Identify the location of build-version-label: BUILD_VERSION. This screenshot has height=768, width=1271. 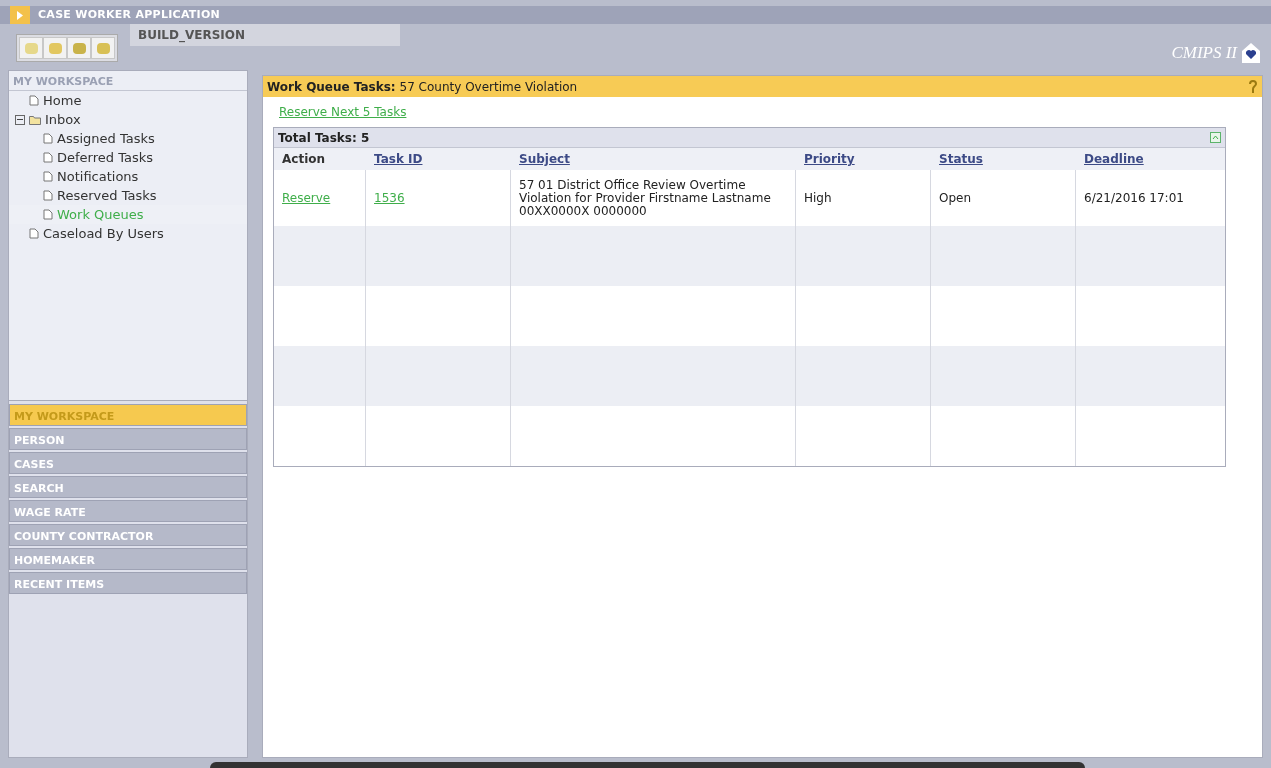
(265, 35).